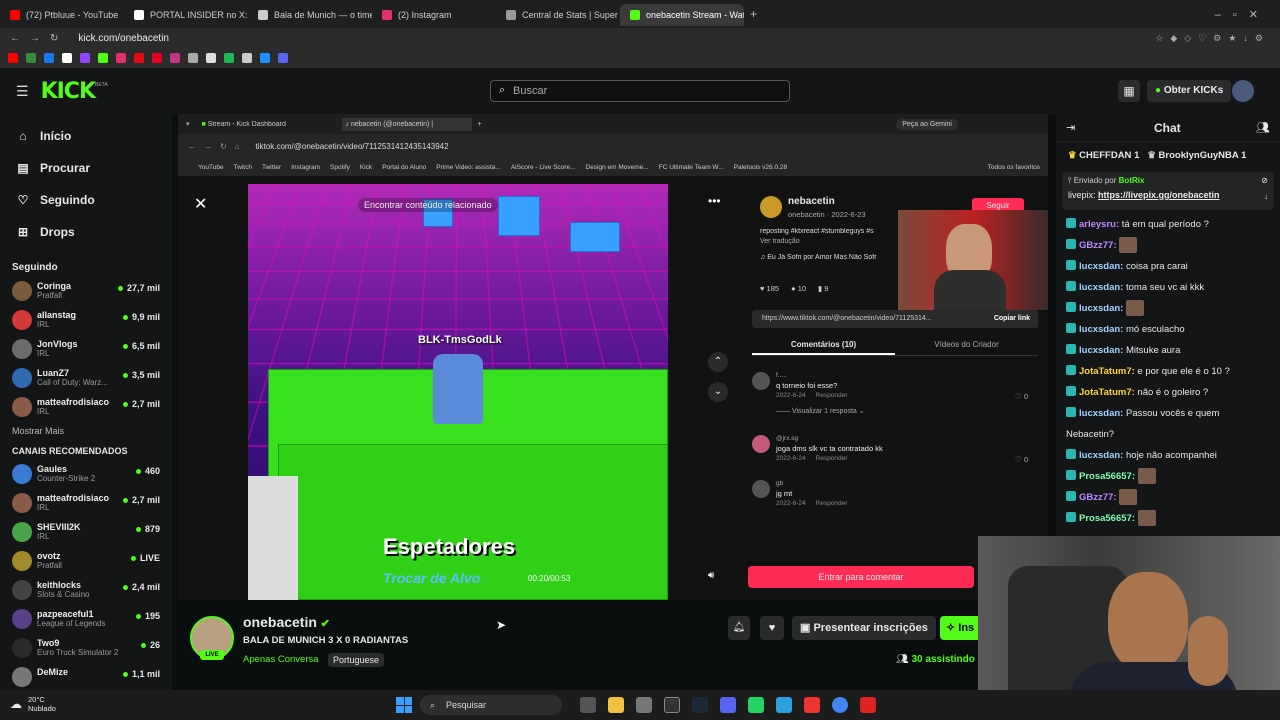 The width and height of the screenshot is (1280, 720). I want to click on taskbar-search: ⌕ Pesquisar, so click(491, 705).